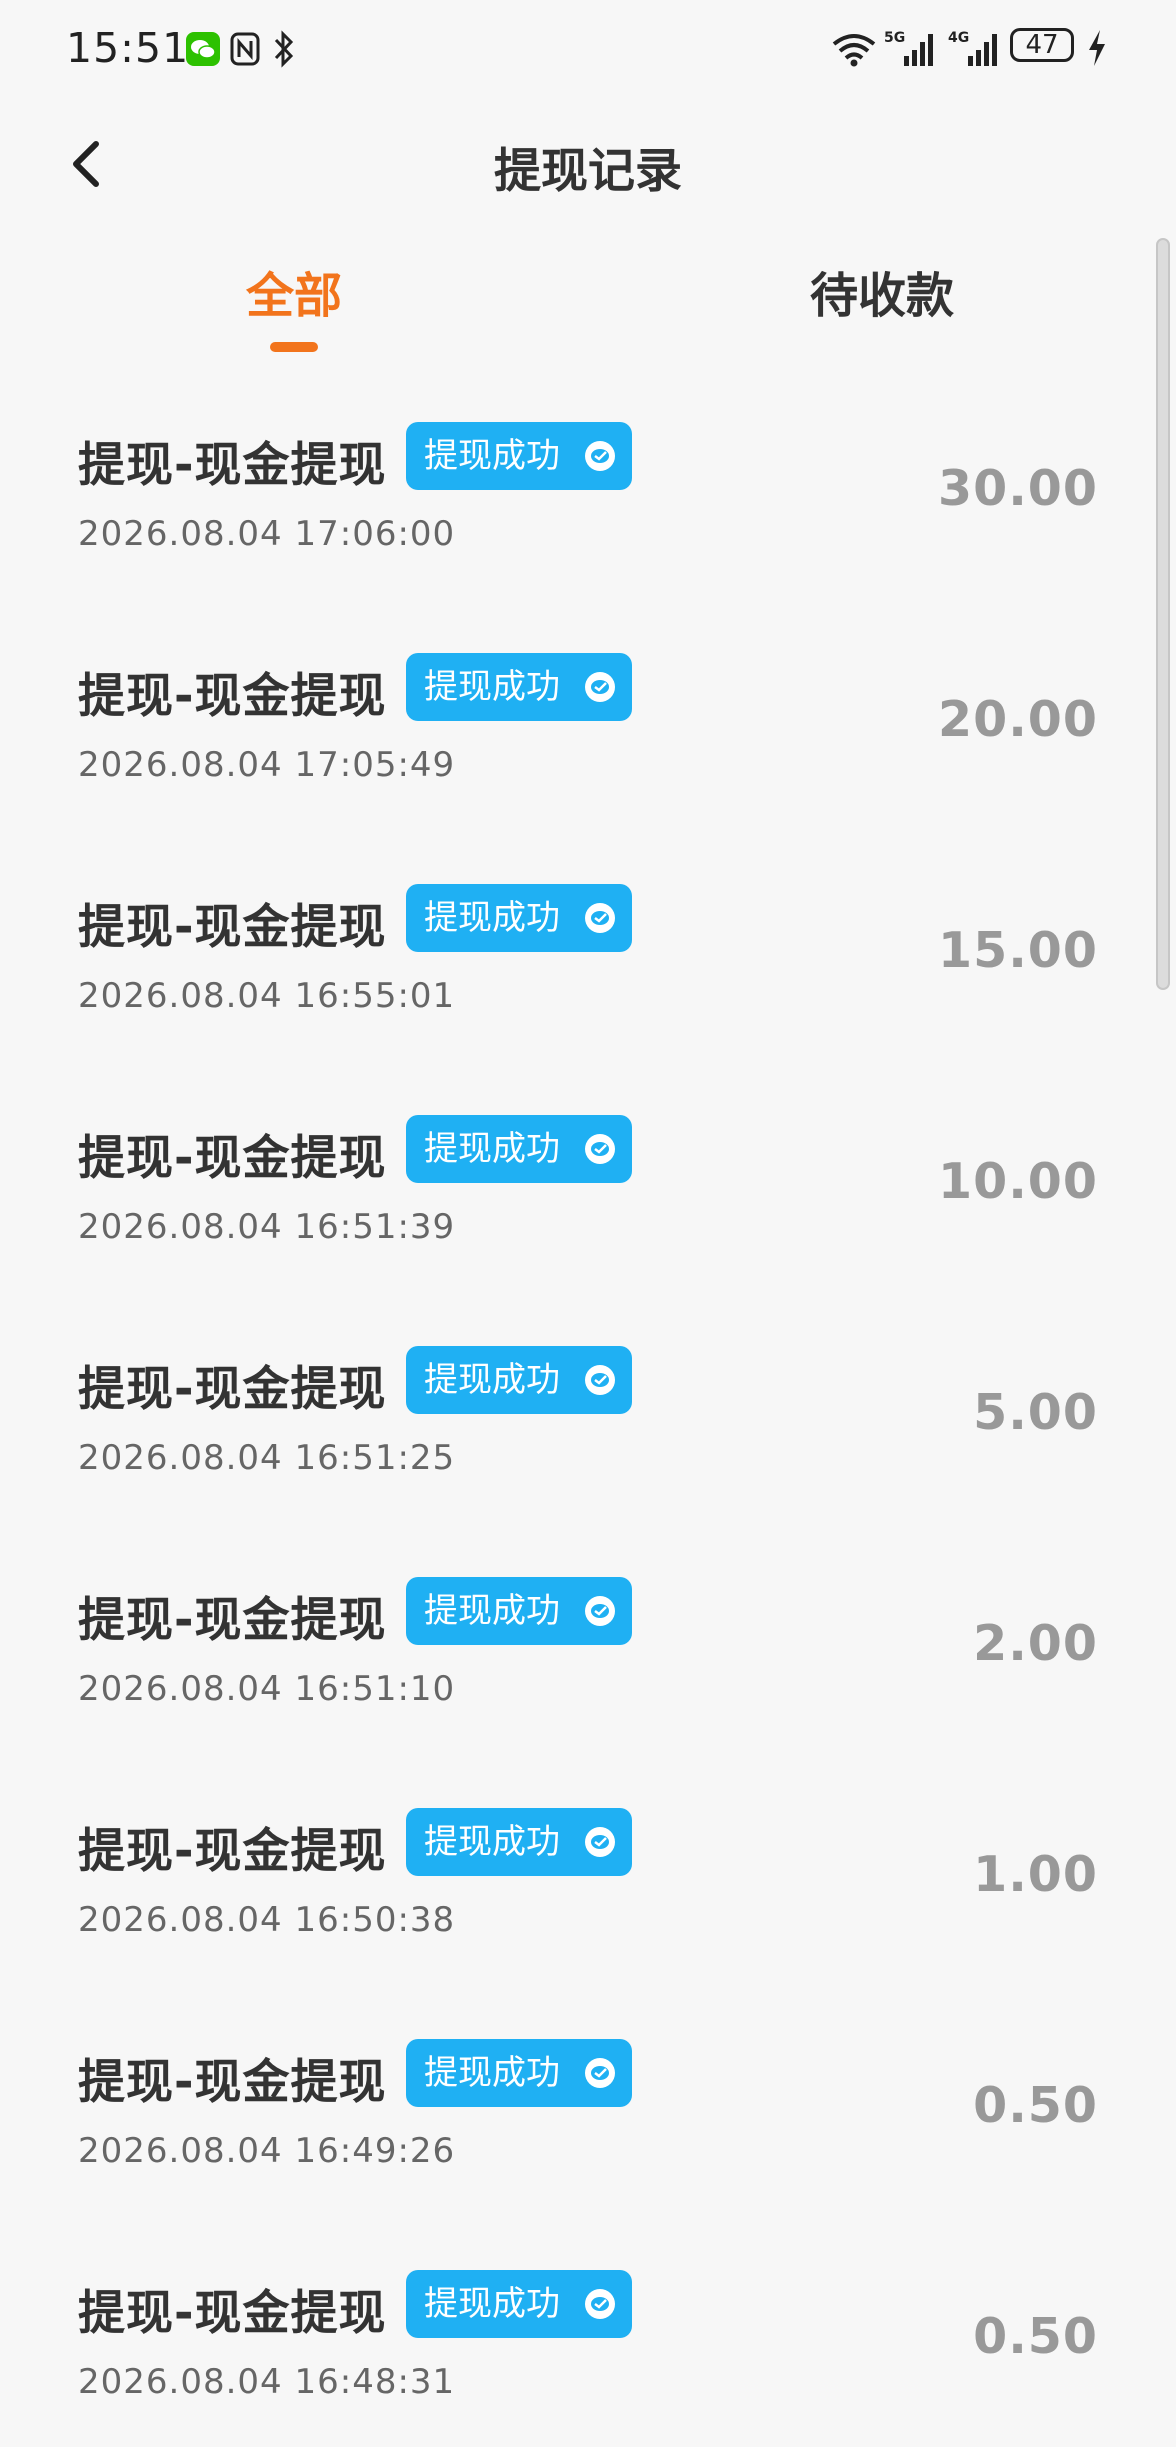 The width and height of the screenshot is (1176, 2447). I want to click on record-amount: 20.00, so click(1018, 719).